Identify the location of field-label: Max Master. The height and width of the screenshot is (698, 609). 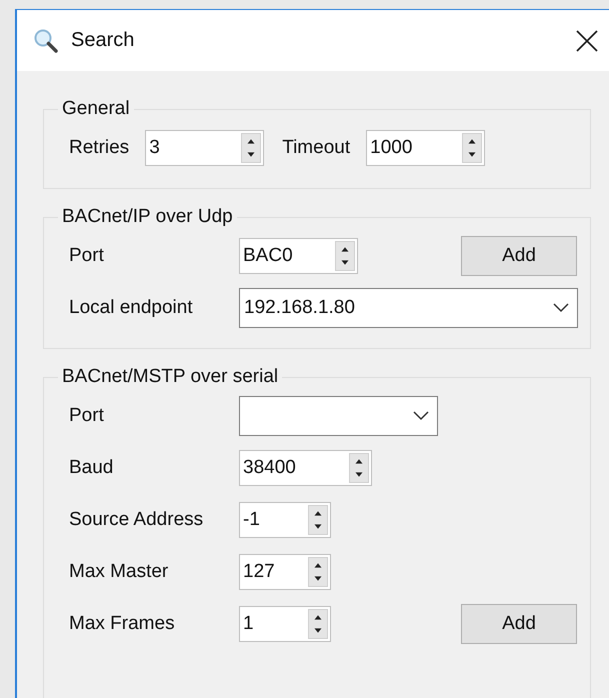
(119, 572).